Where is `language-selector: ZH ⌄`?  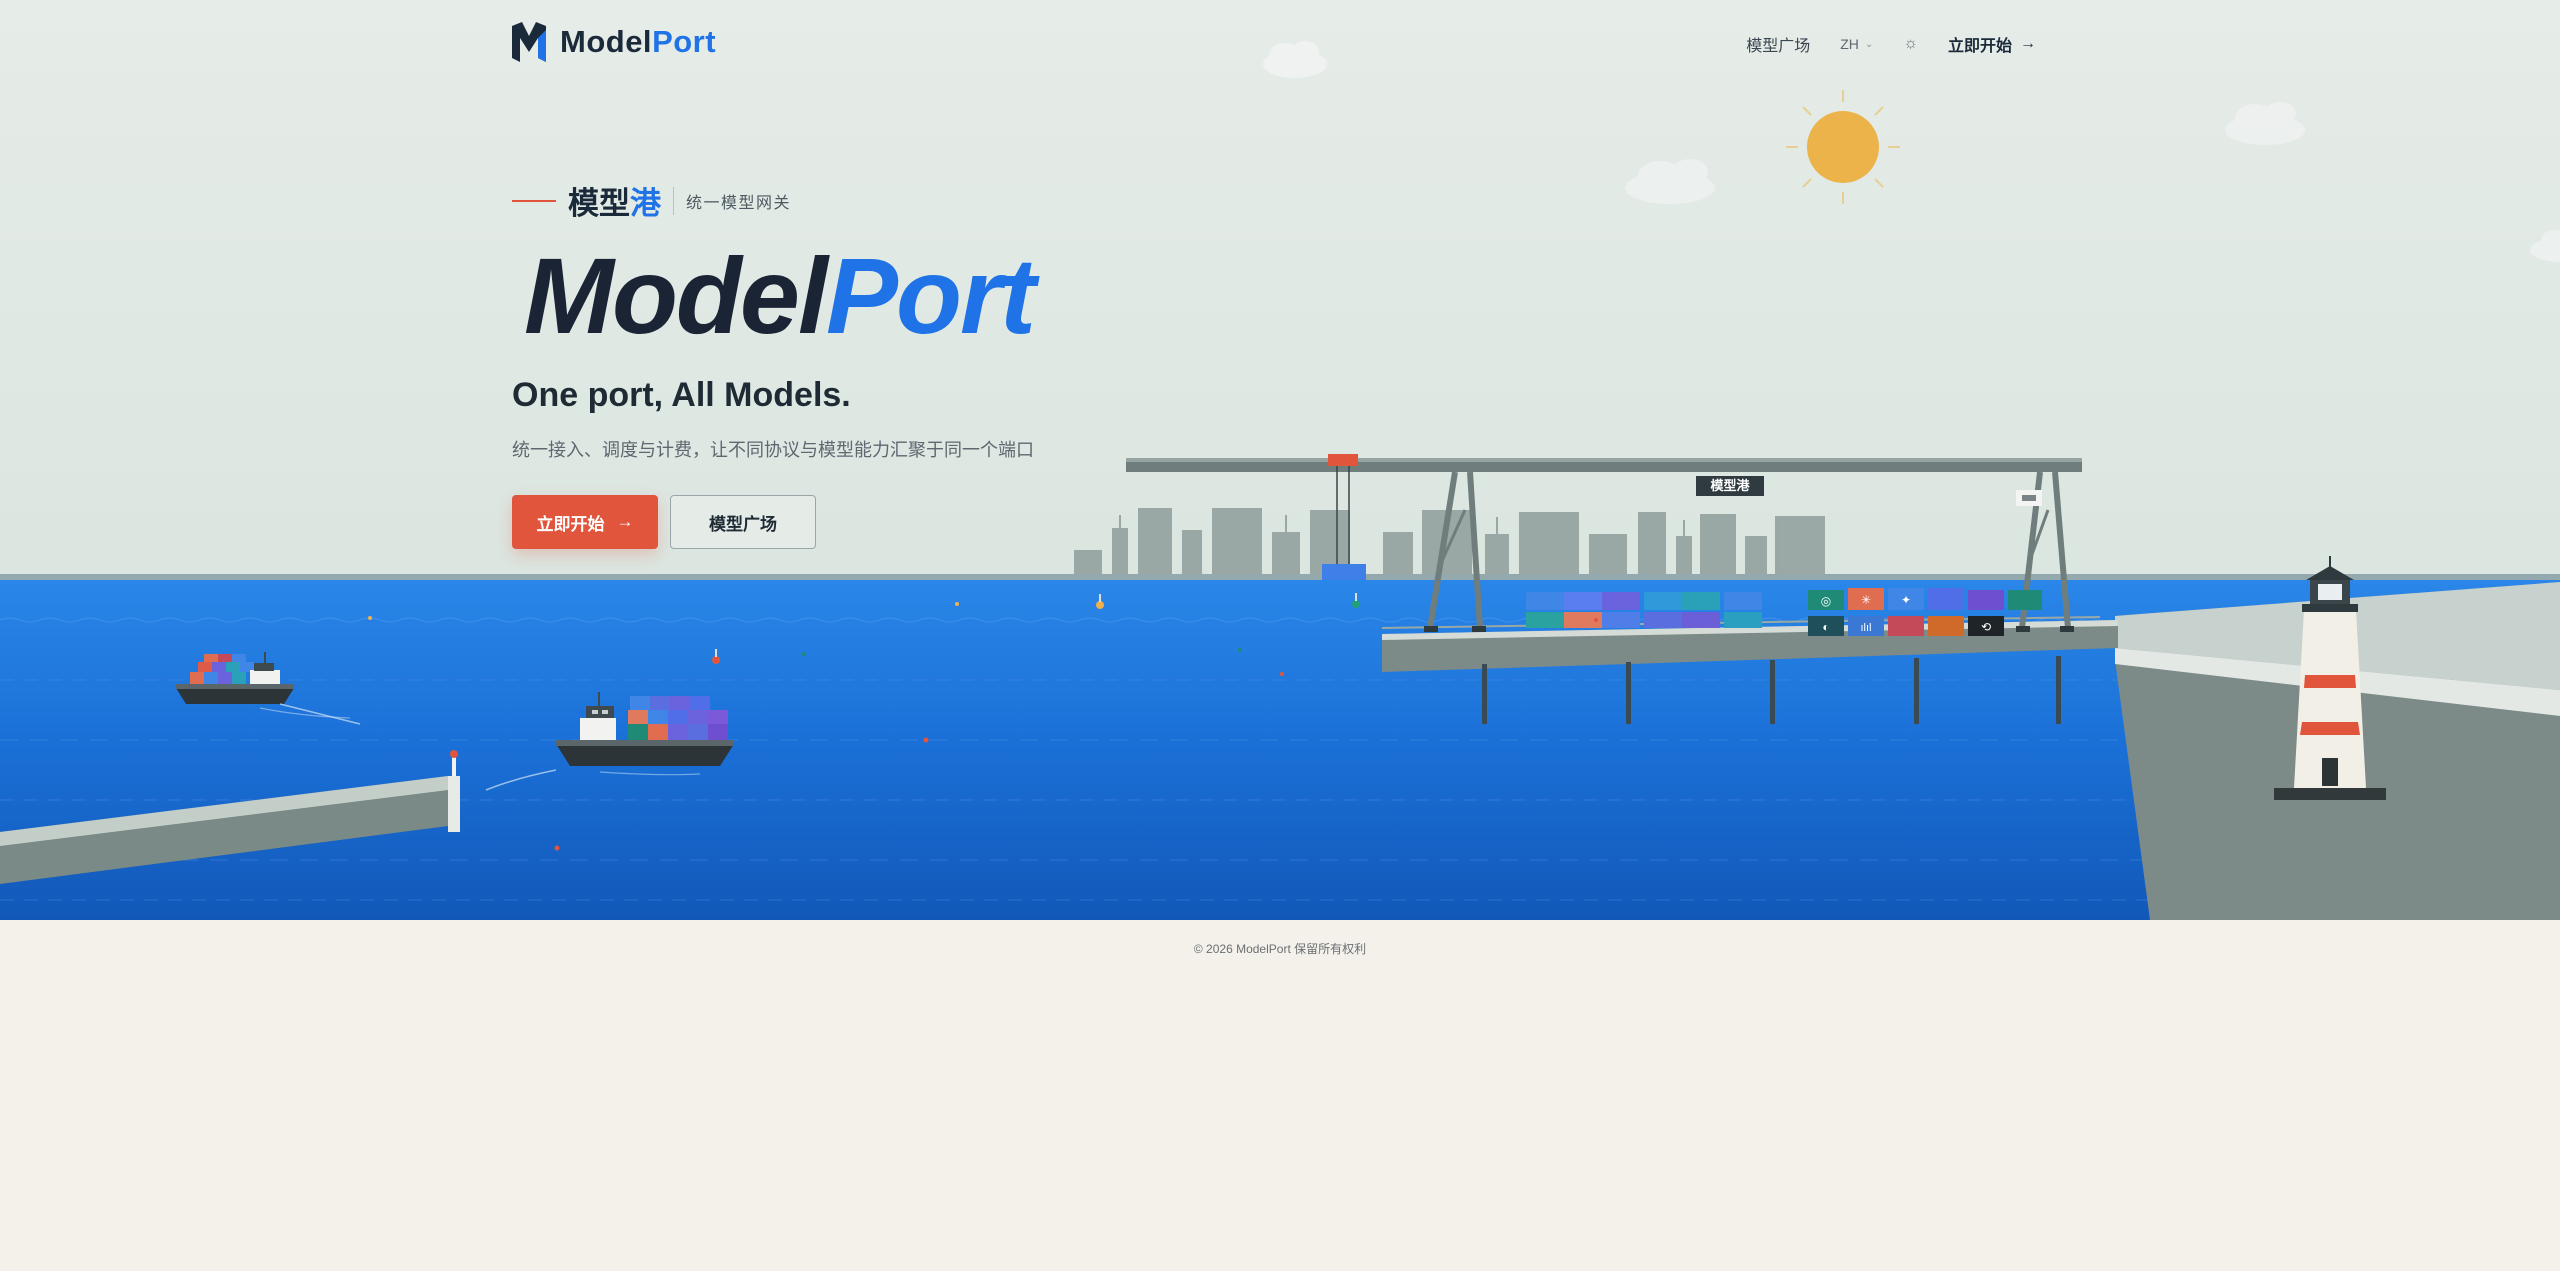
language-selector: ZH ⌄ is located at coordinates (1856, 44).